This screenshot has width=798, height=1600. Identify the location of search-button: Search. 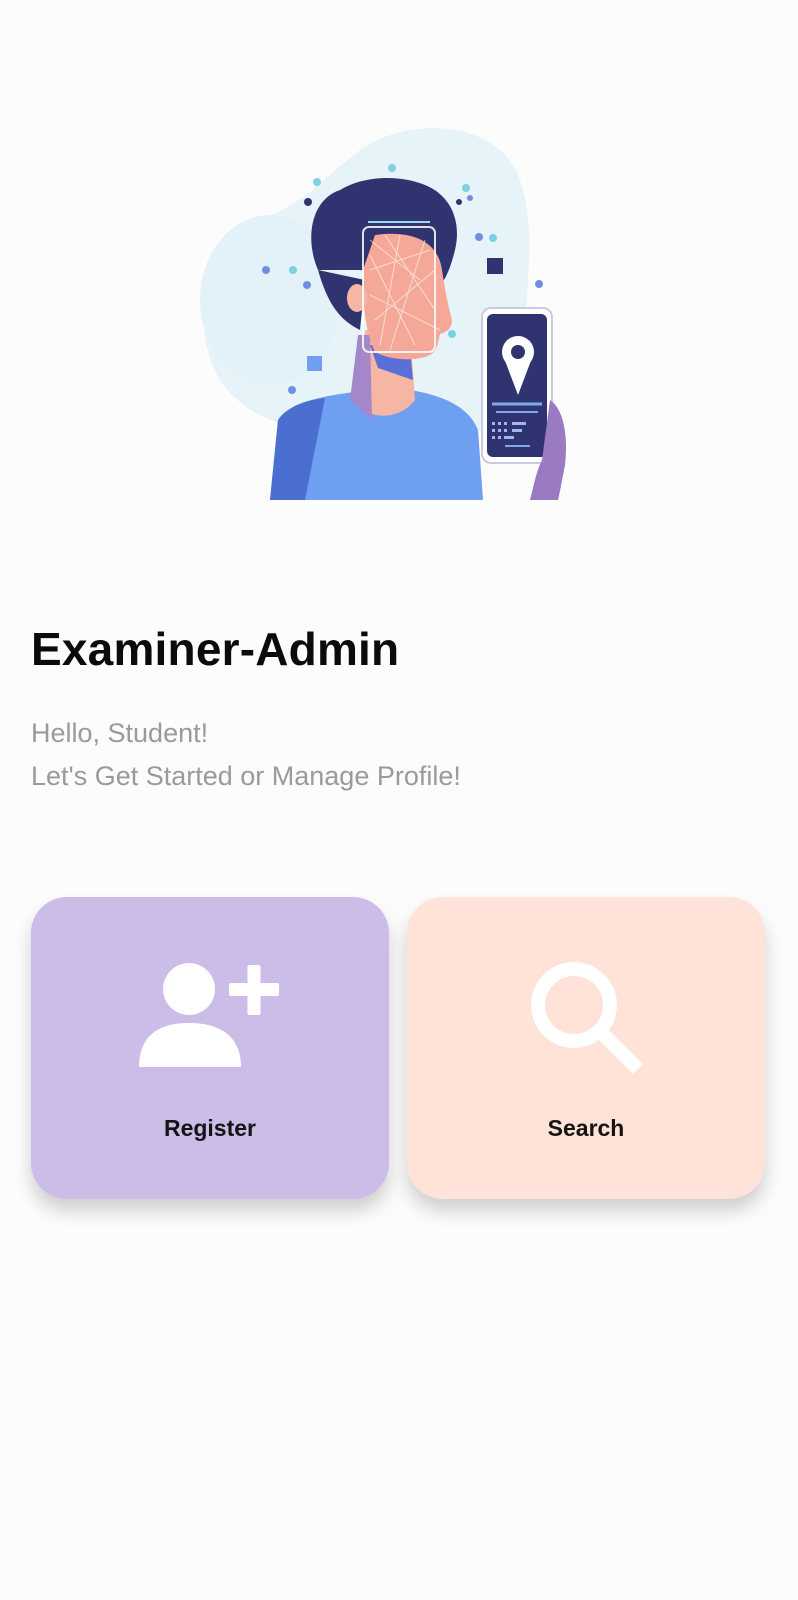
(586, 1048).